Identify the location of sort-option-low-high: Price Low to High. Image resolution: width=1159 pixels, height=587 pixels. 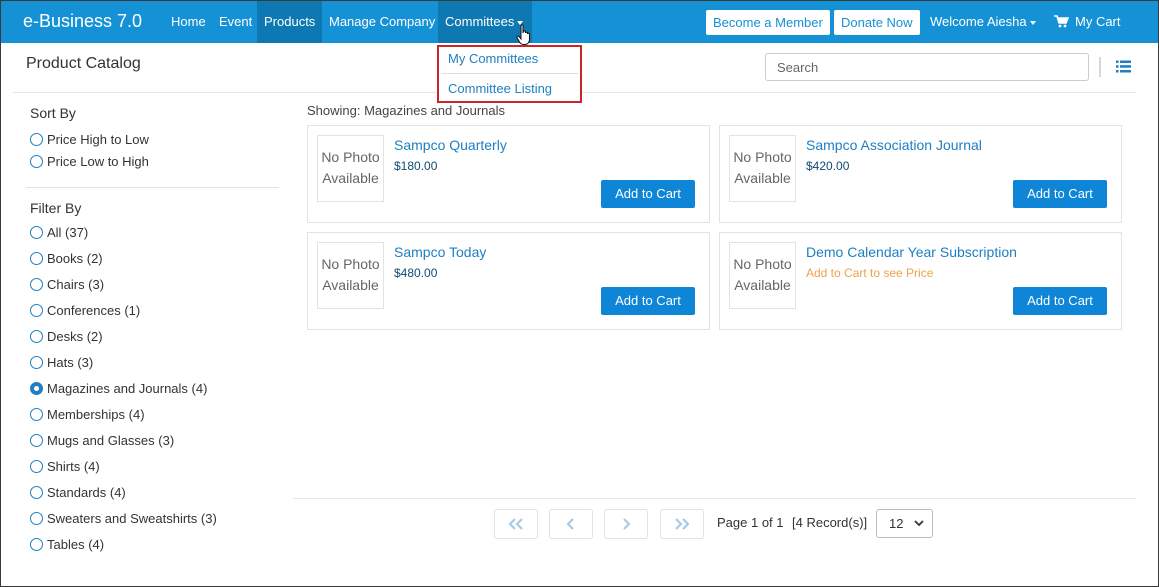
(89, 161).